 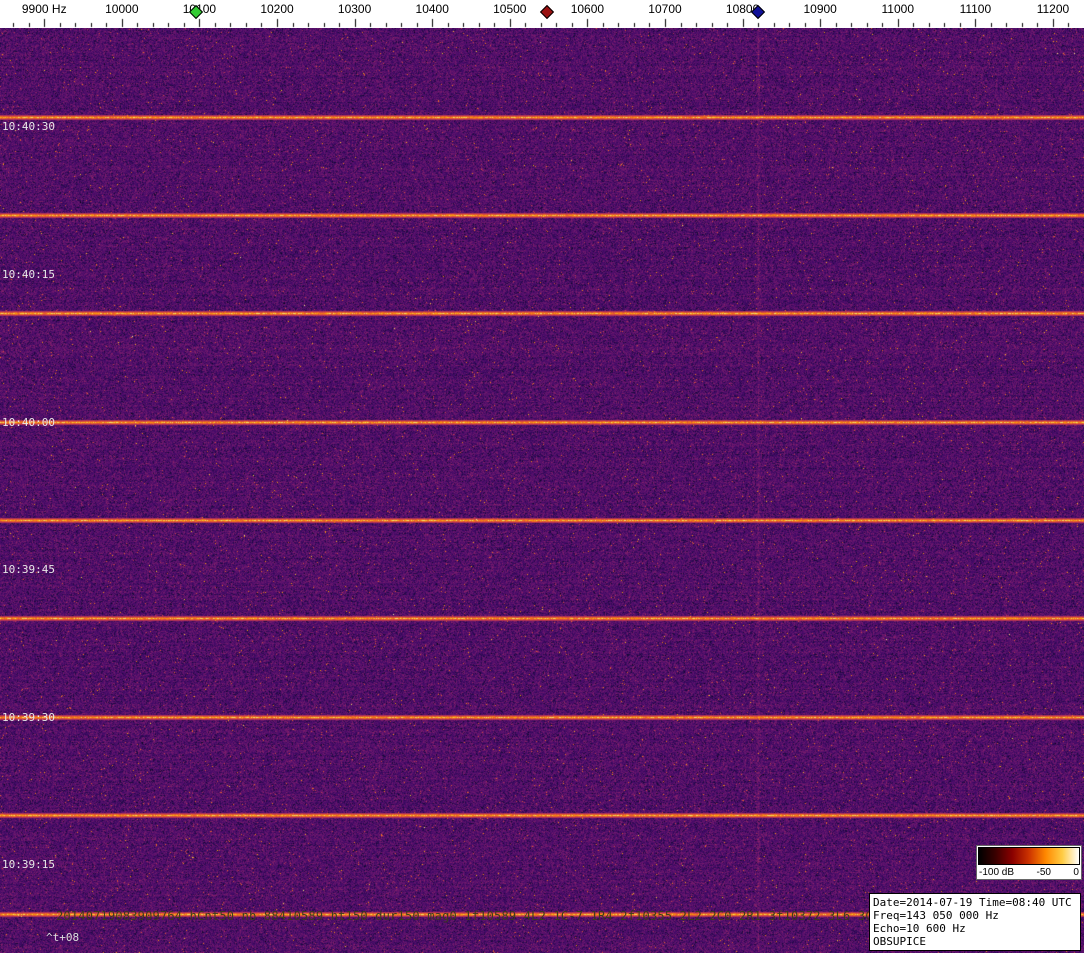 What do you see at coordinates (899, 941) in the screenshot?
I see `info-line-station: OBSUPICE` at bounding box center [899, 941].